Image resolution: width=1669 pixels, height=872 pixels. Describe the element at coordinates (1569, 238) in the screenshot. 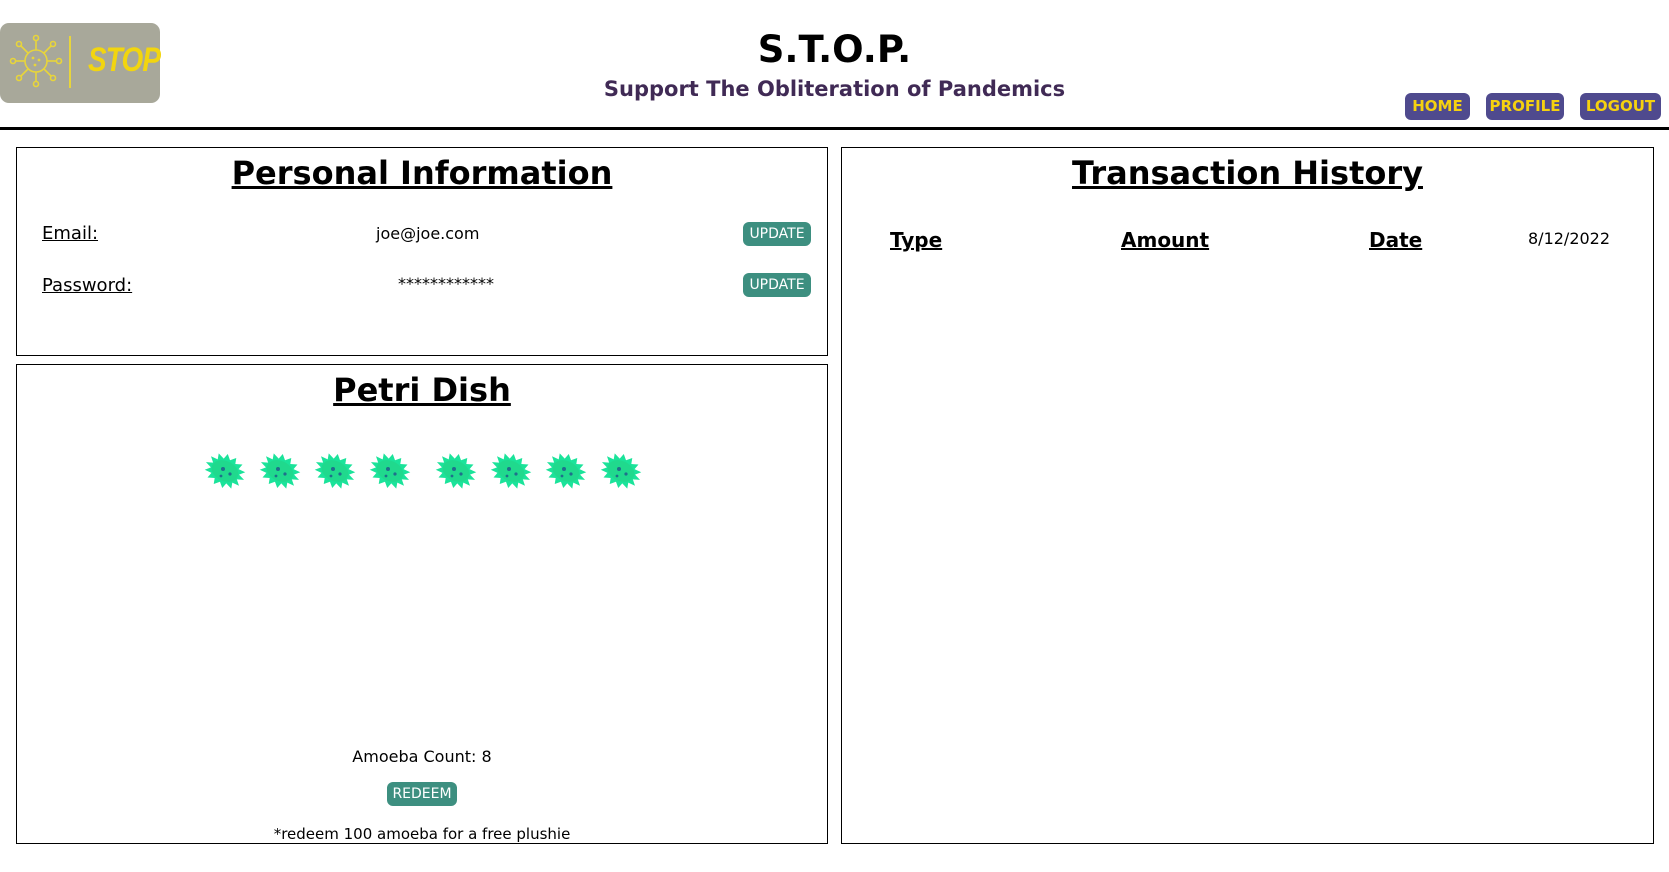

I see `transaction-date-cell: 8/12/2022` at that location.